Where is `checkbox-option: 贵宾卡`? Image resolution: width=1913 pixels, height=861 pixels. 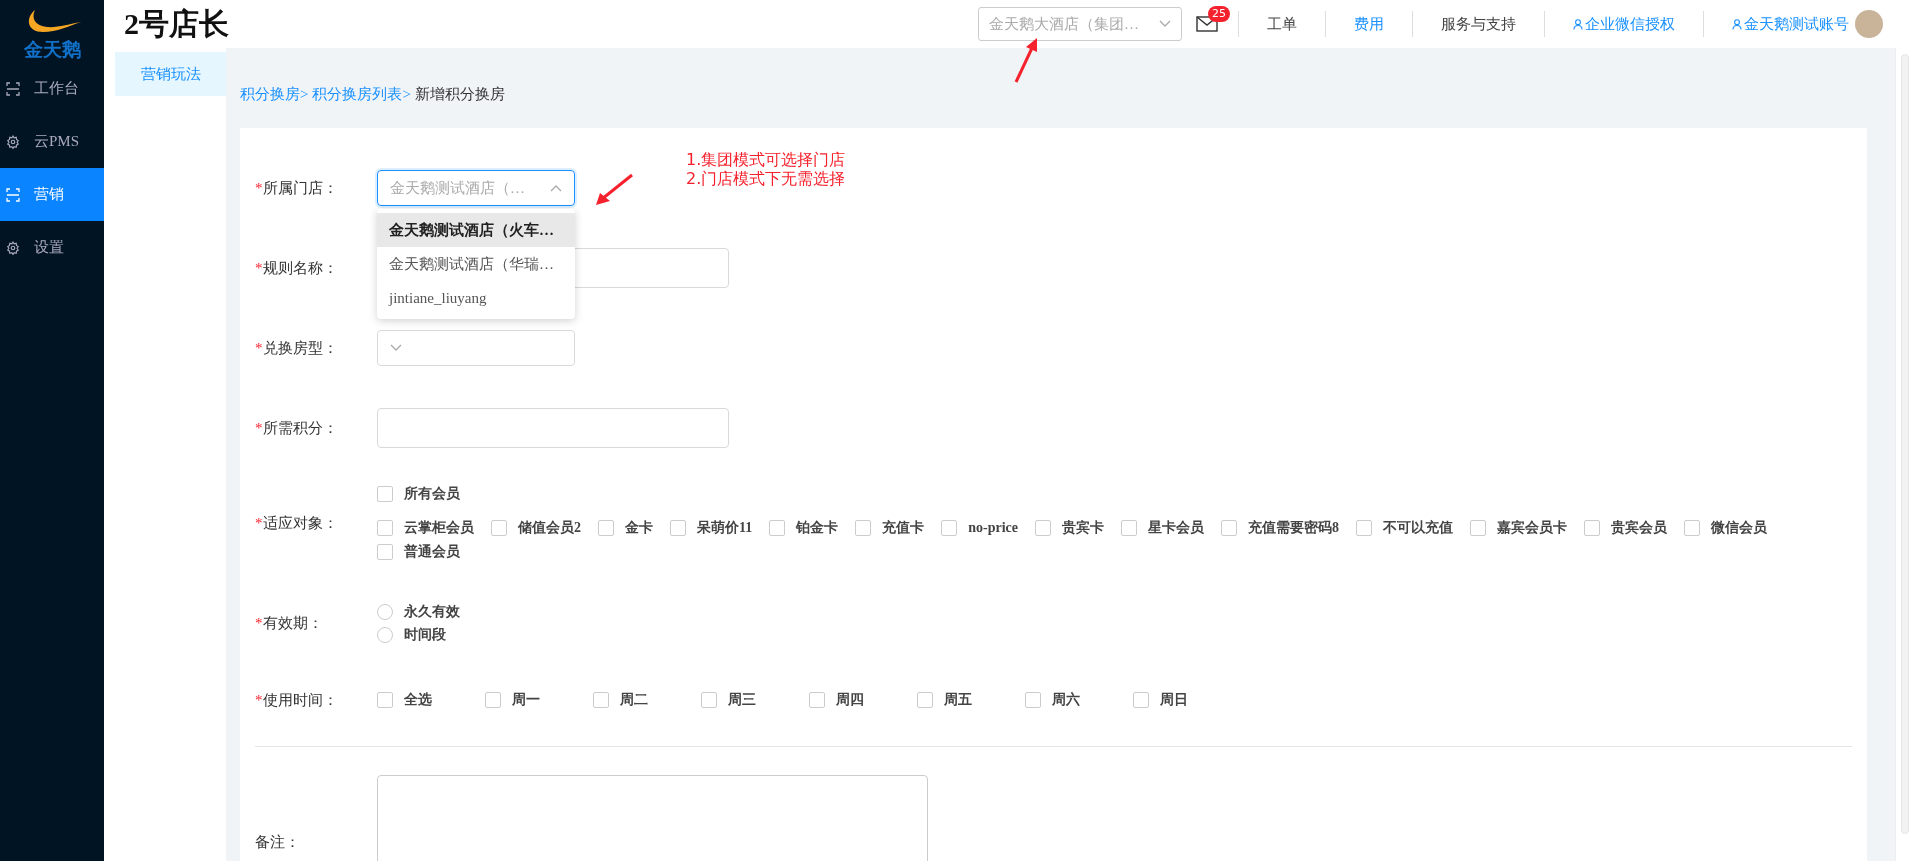
checkbox-option: 贵宾卡 is located at coordinates (1069, 528).